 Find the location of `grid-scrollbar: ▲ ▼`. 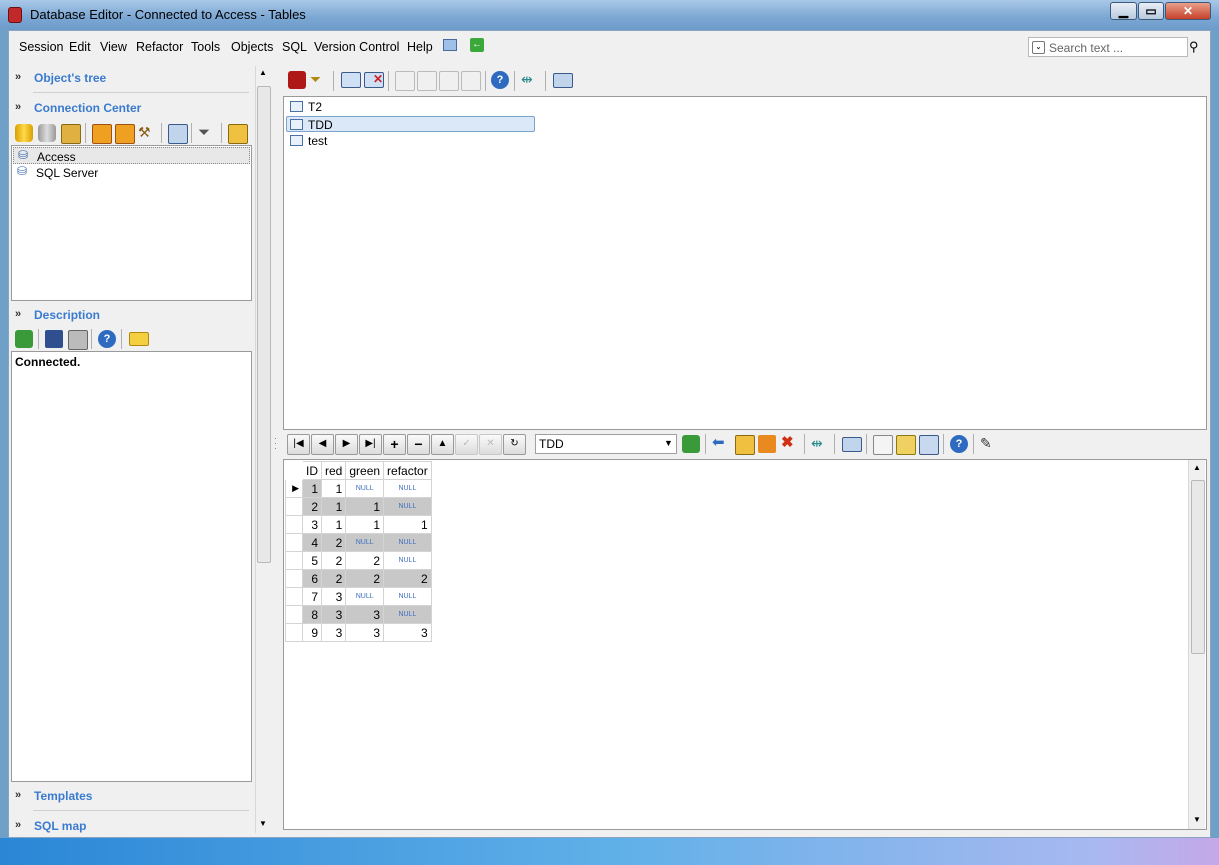

grid-scrollbar: ▲ ▼ is located at coordinates (1196, 644).